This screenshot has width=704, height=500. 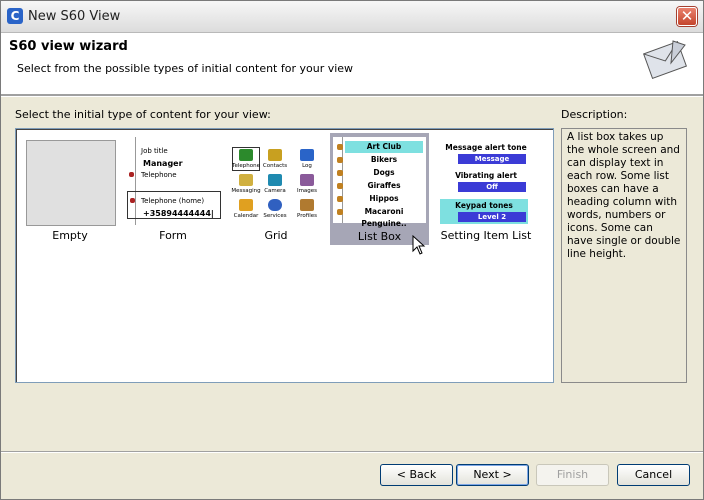 I want to click on header-separator, so click(x=352, y=96).